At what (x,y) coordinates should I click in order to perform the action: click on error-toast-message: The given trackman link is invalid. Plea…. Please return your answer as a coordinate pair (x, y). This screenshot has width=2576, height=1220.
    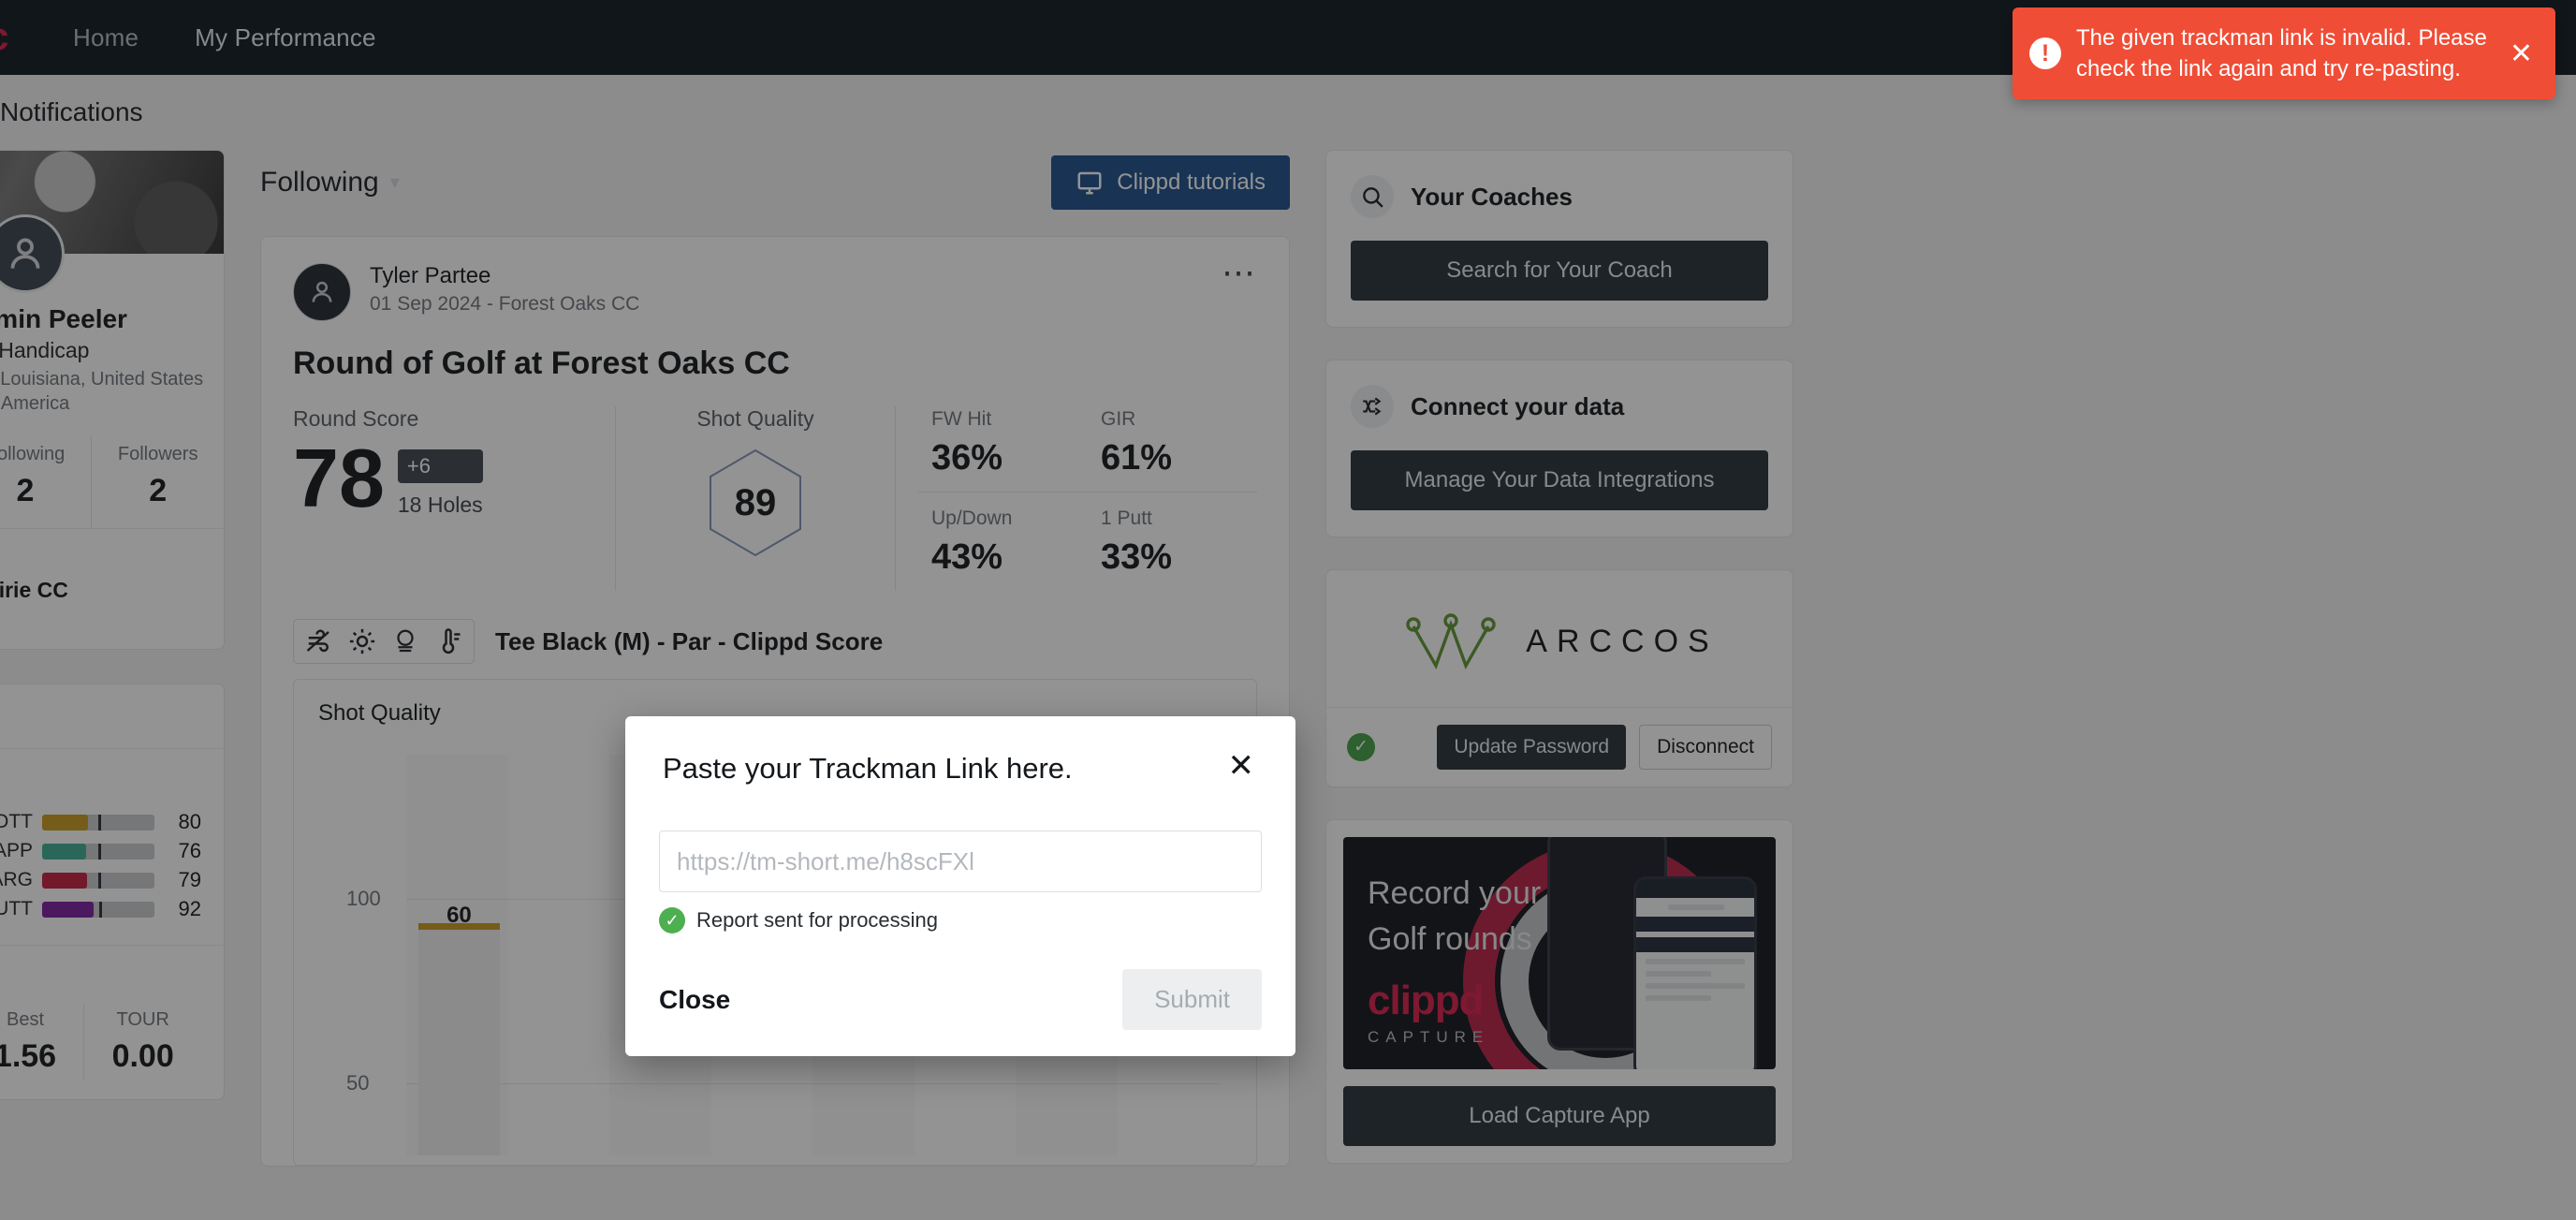
    Looking at the image, I should click on (2281, 52).